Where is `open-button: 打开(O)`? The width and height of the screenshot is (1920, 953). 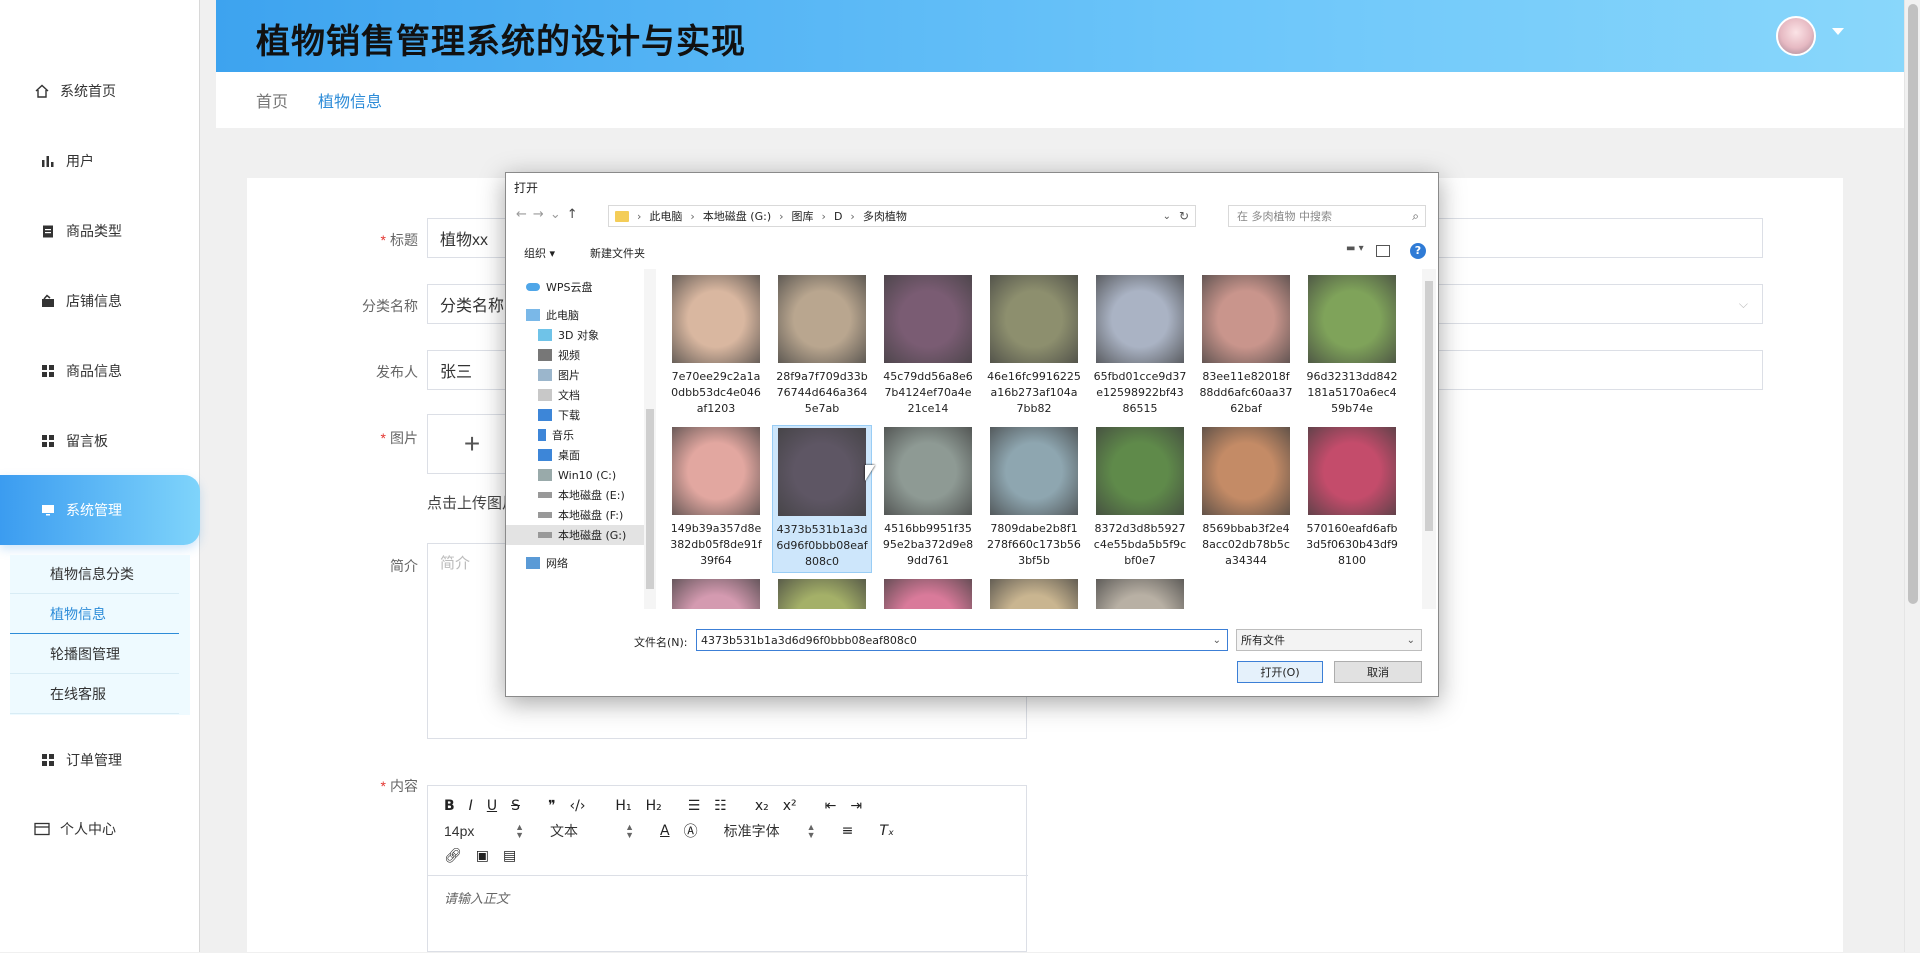
open-button: 打开(O) is located at coordinates (1280, 672).